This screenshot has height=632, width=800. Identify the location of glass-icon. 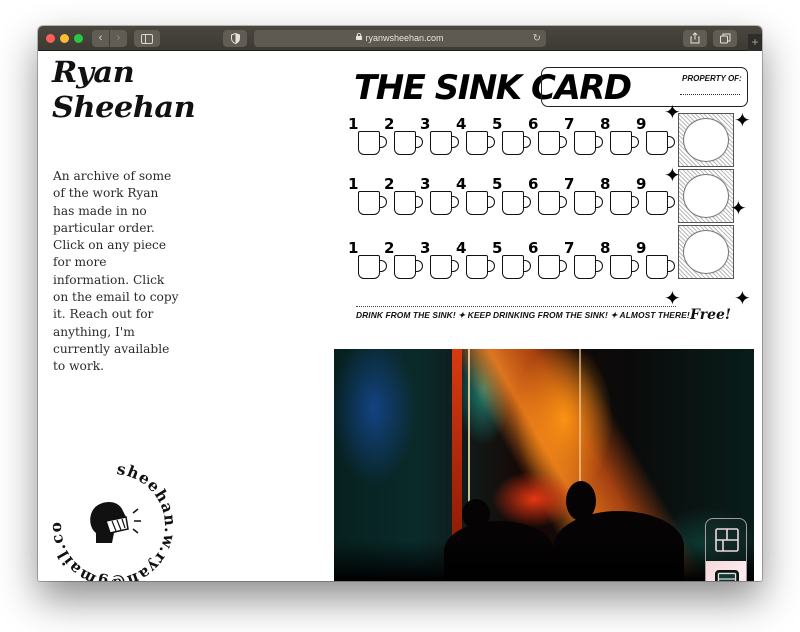
(706, 196).